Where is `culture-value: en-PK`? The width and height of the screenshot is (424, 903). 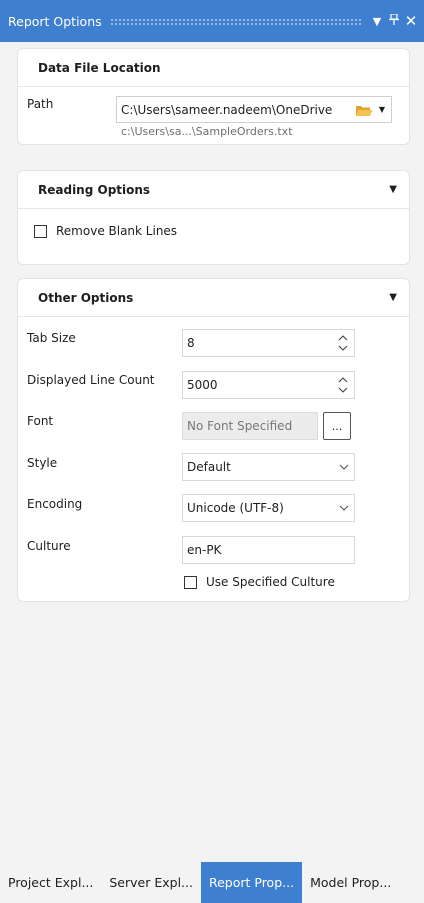
culture-value: en-PK is located at coordinates (204, 550).